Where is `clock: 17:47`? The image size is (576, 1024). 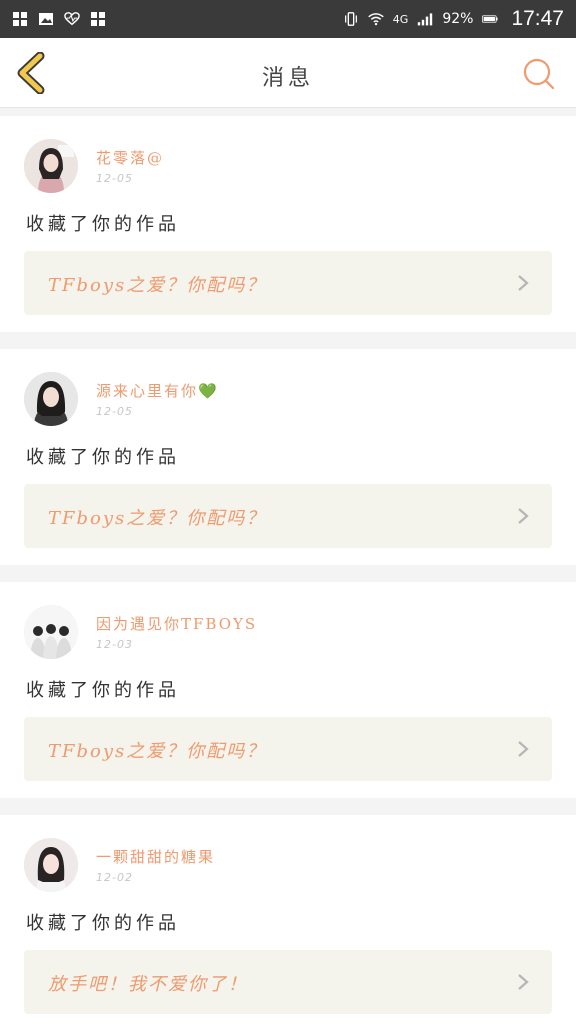
clock: 17:47 is located at coordinates (537, 18).